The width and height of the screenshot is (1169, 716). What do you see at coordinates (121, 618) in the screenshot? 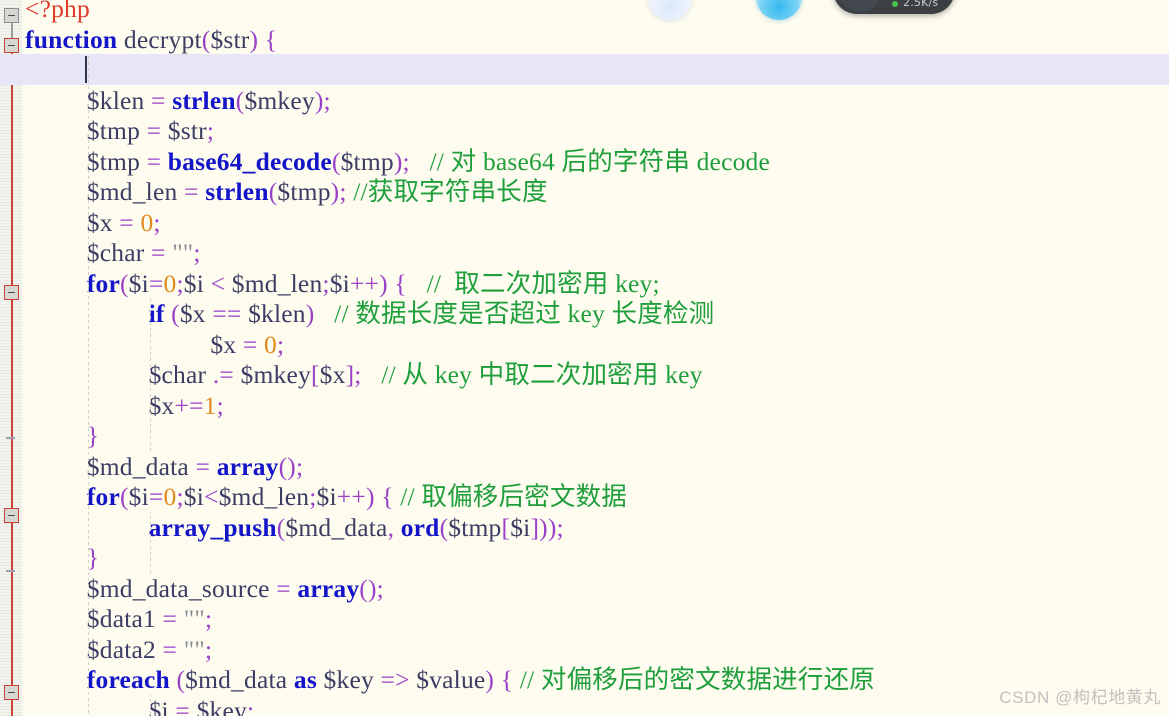
I see `code-token-var: $data1` at bounding box center [121, 618].